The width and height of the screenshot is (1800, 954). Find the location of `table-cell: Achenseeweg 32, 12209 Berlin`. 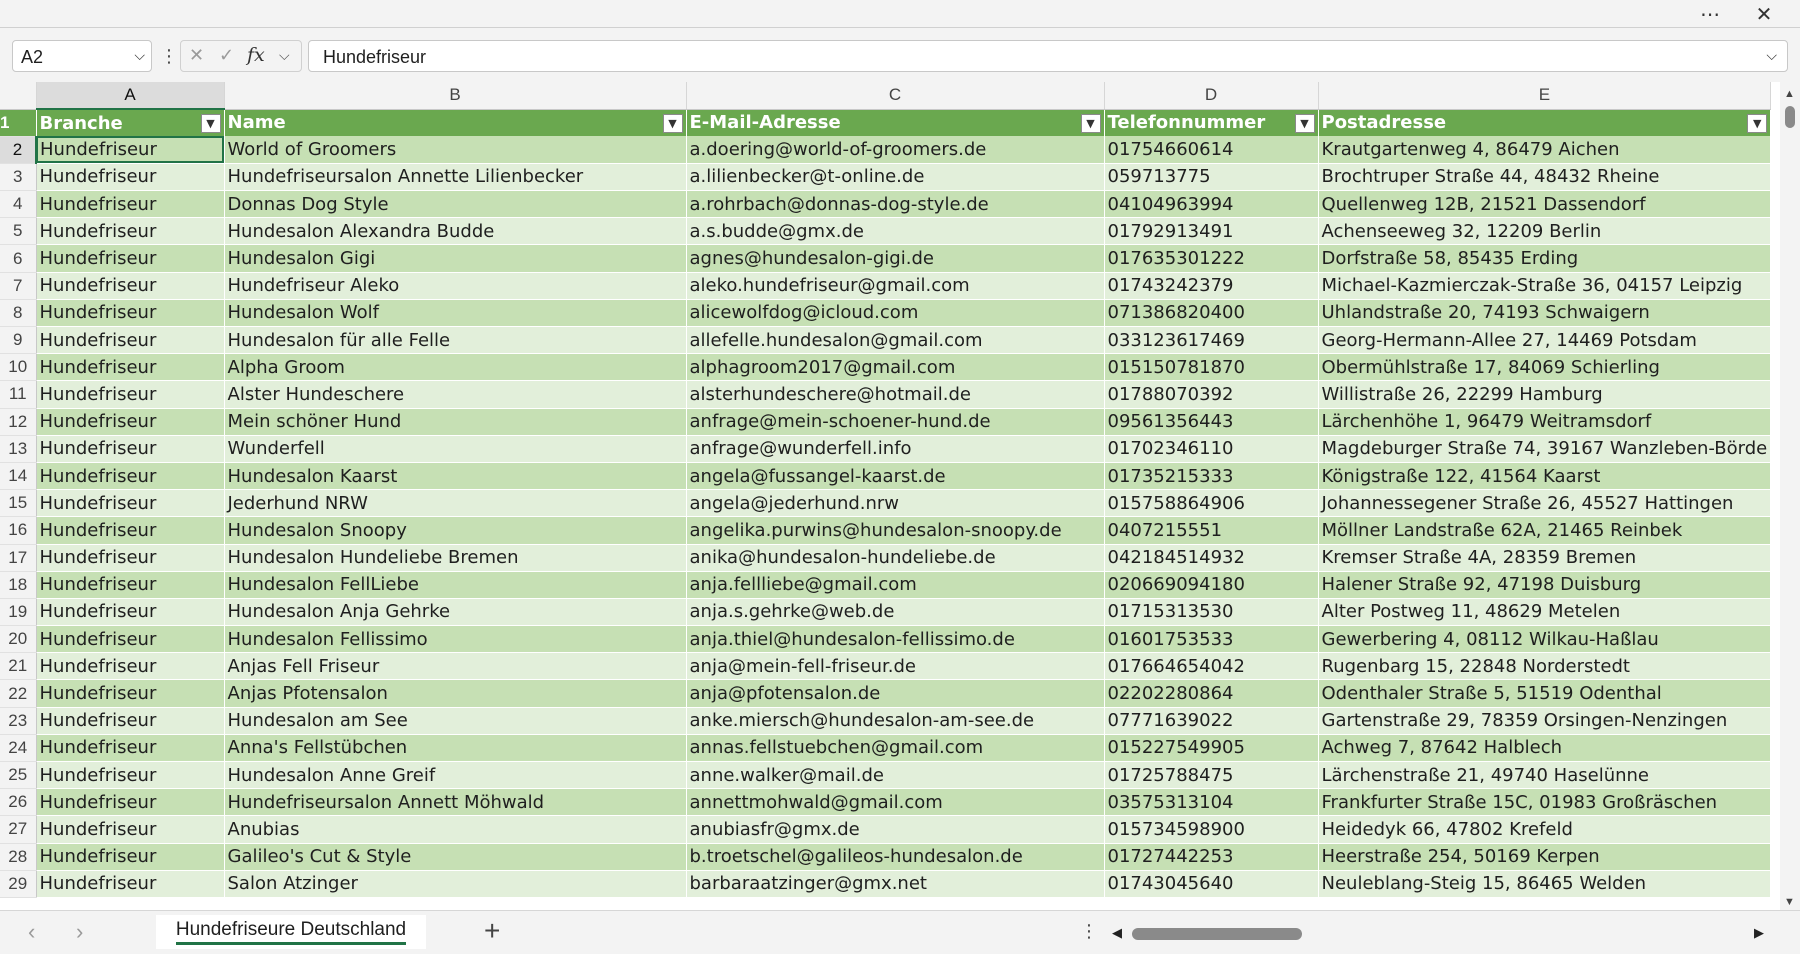

table-cell: Achenseeweg 32, 12209 Berlin is located at coordinates (1545, 231).